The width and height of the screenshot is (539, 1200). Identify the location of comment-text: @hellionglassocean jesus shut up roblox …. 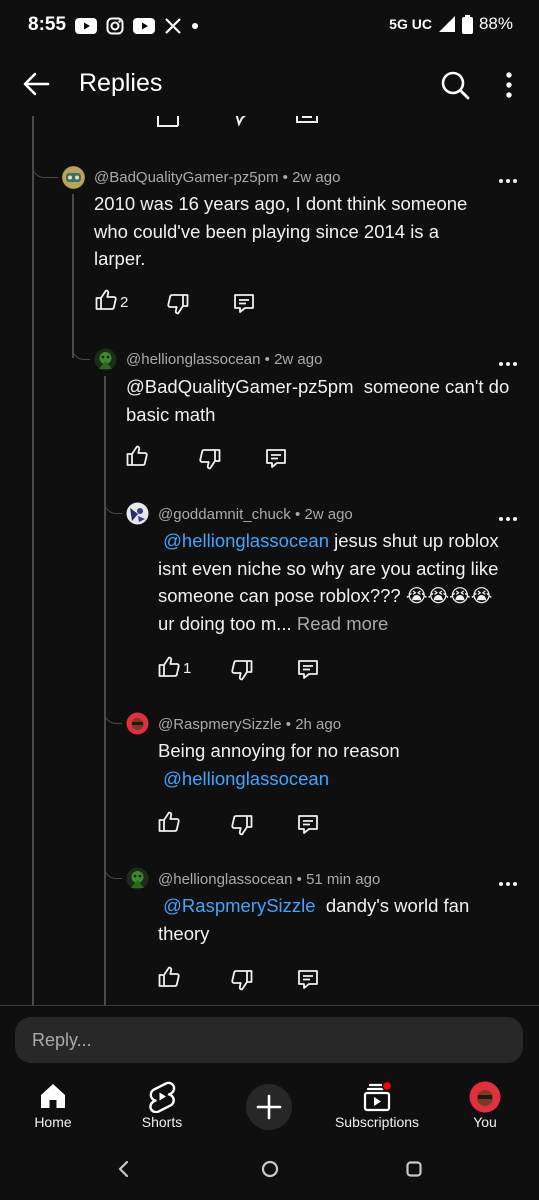
(334, 582).